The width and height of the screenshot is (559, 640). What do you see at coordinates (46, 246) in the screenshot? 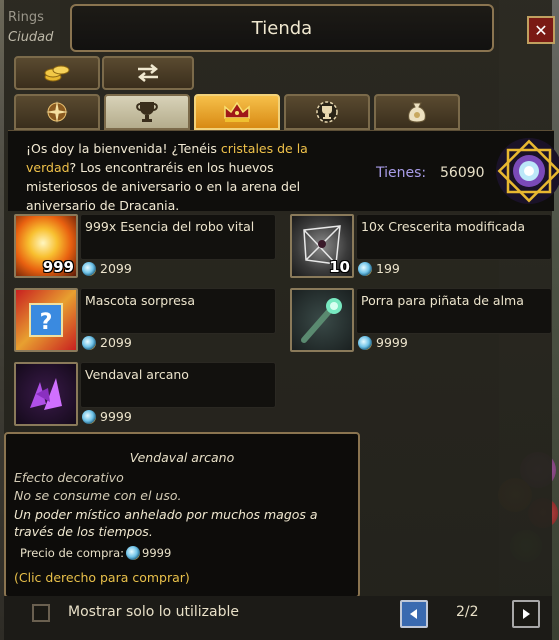
I see `item-icon-esencia: 999` at bounding box center [46, 246].